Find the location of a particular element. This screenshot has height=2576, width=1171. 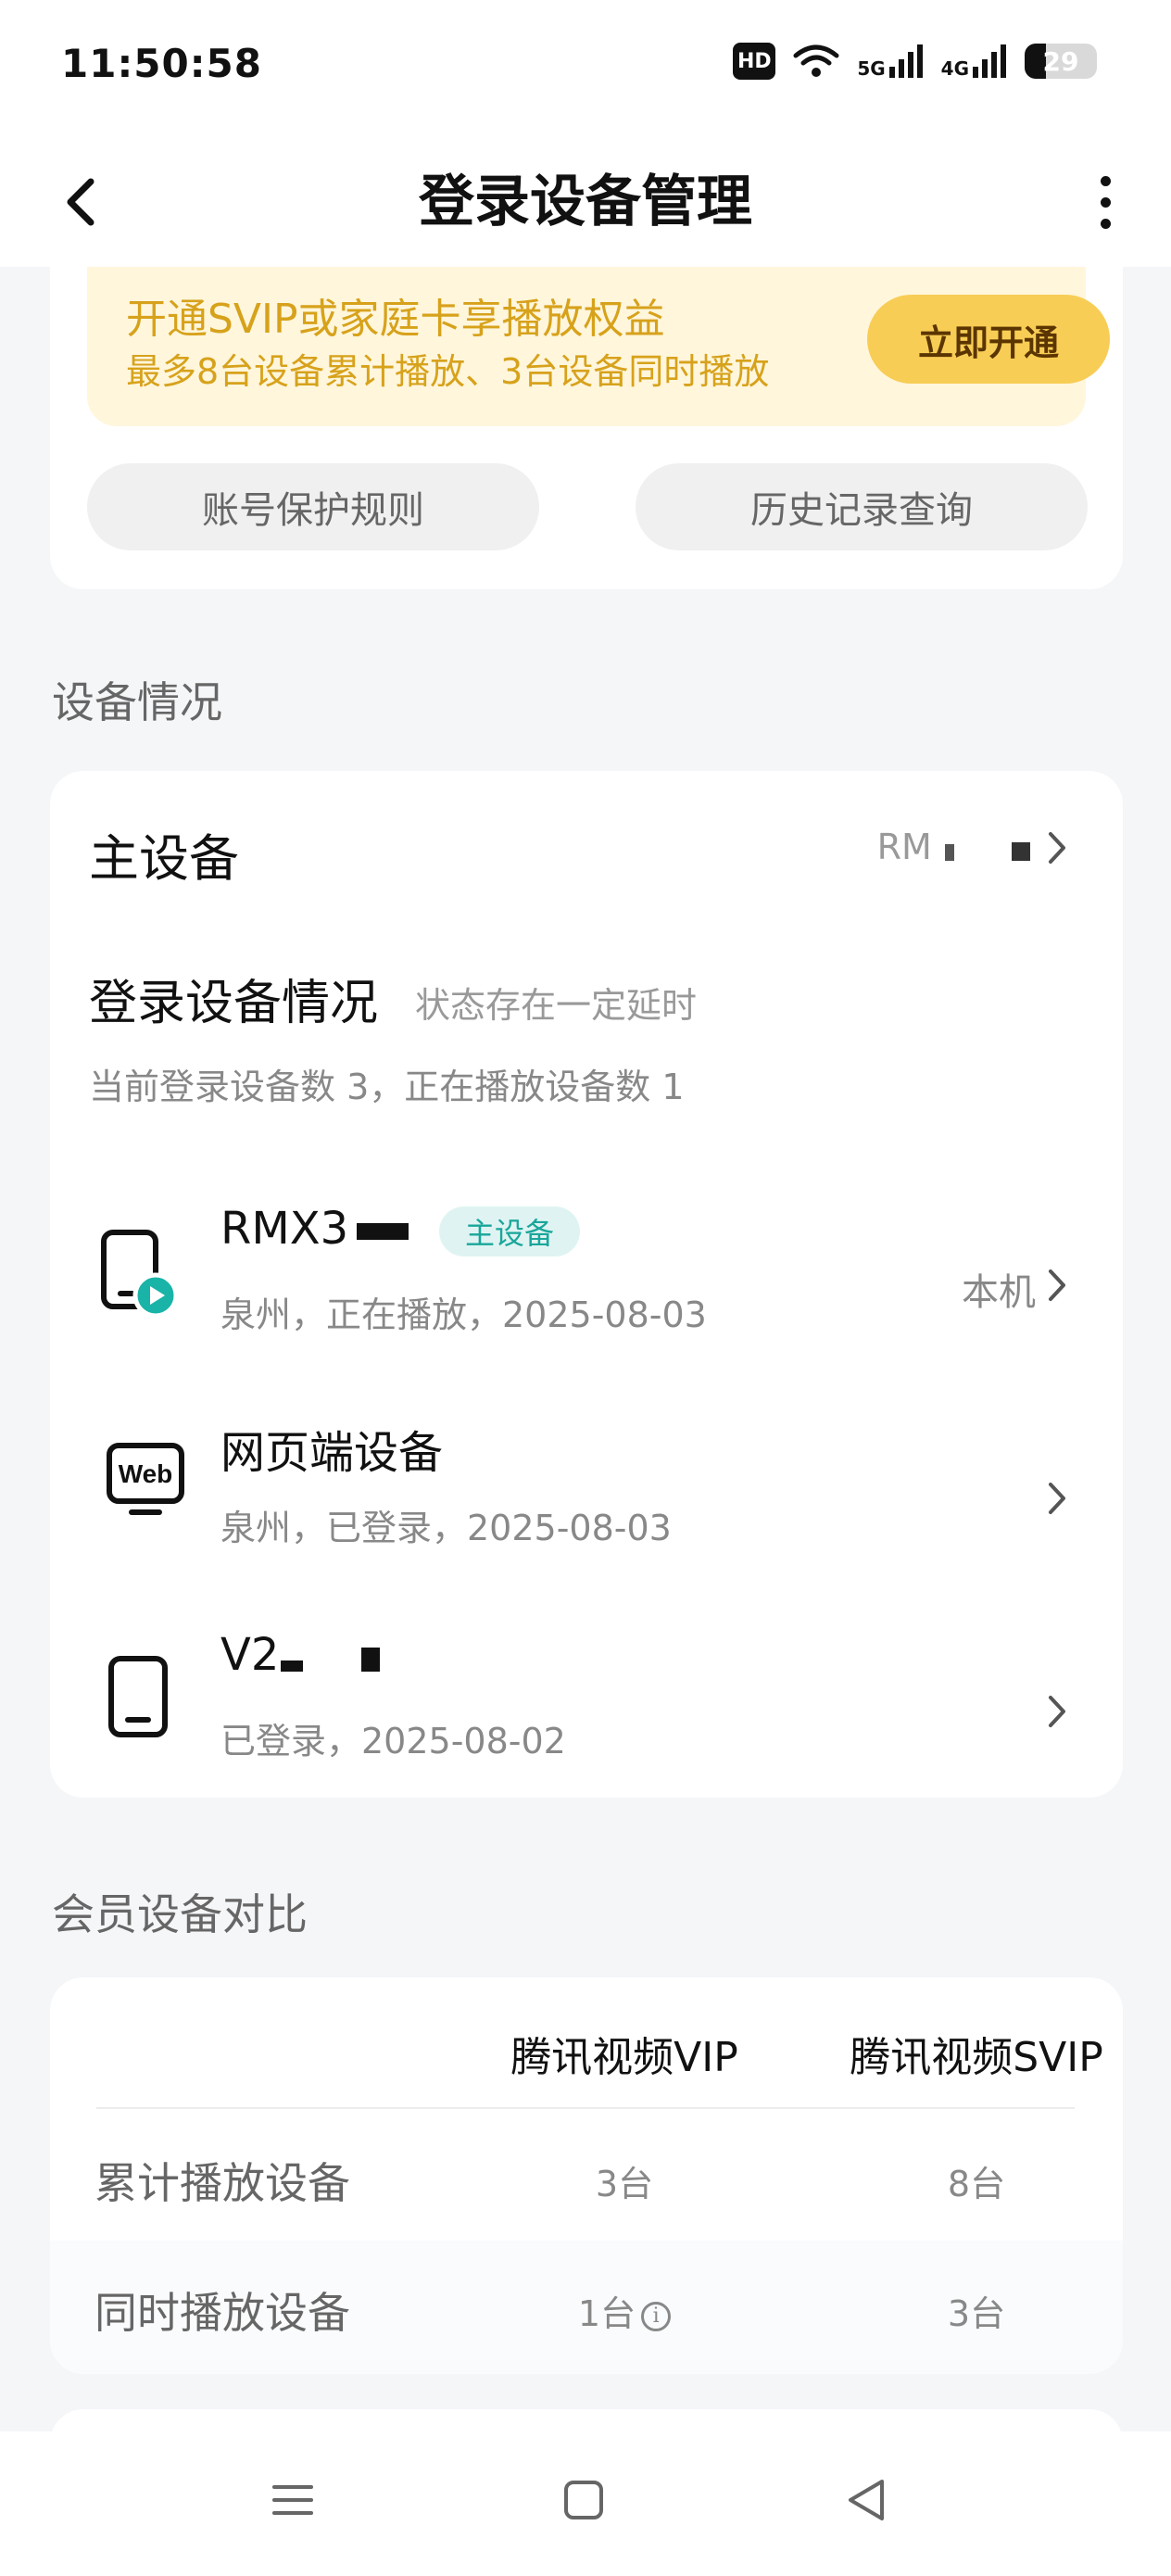

device-sub: 泉州，已登录，2025-08-03 is located at coordinates (446, 1528).